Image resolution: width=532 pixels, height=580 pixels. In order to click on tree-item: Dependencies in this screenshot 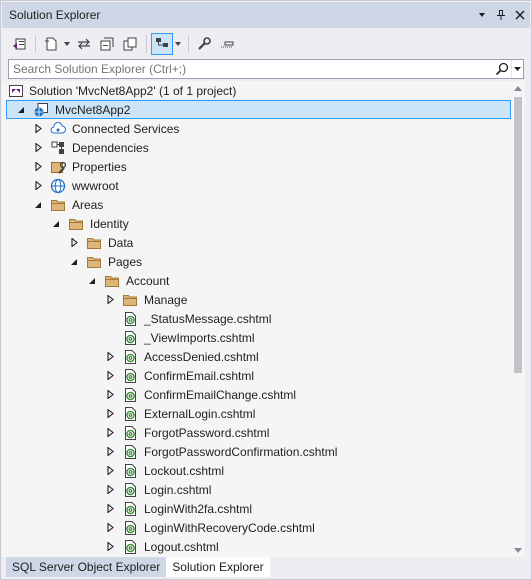, I will do `click(256, 147)`.